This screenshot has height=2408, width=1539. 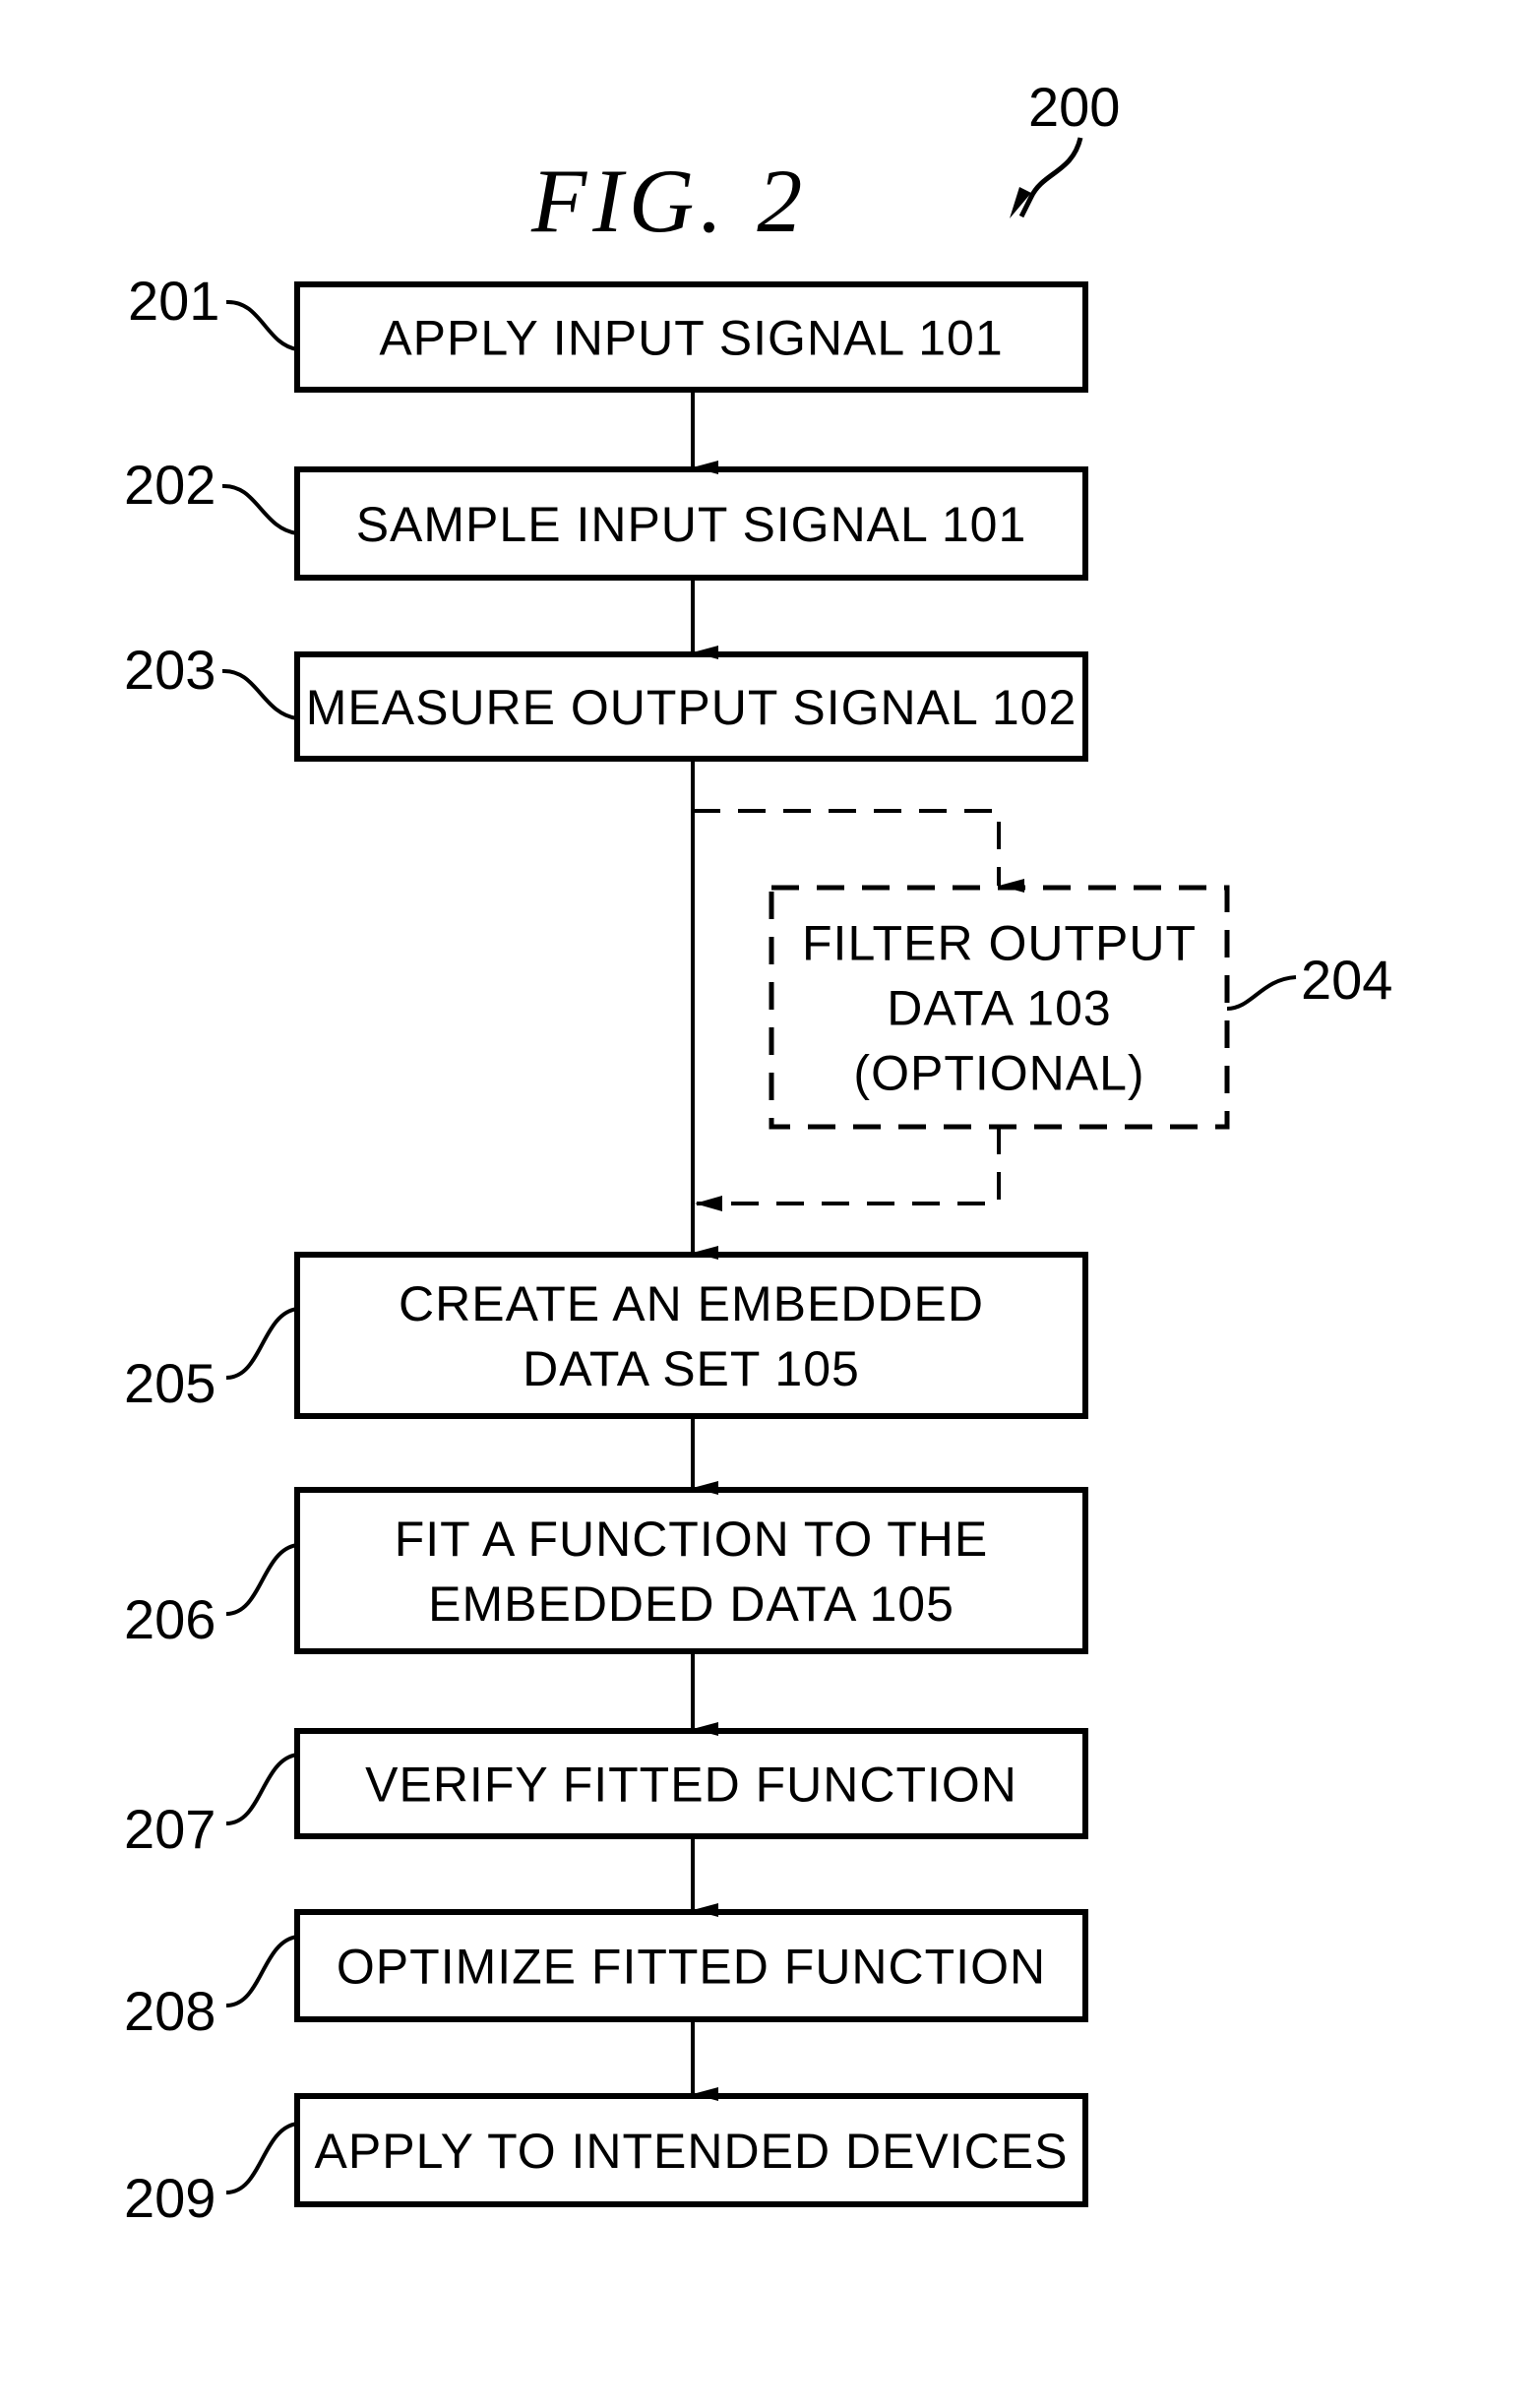 I want to click on step-203: MEASURE OUTPUT SIGNAL 102 203, so click(x=606, y=700).